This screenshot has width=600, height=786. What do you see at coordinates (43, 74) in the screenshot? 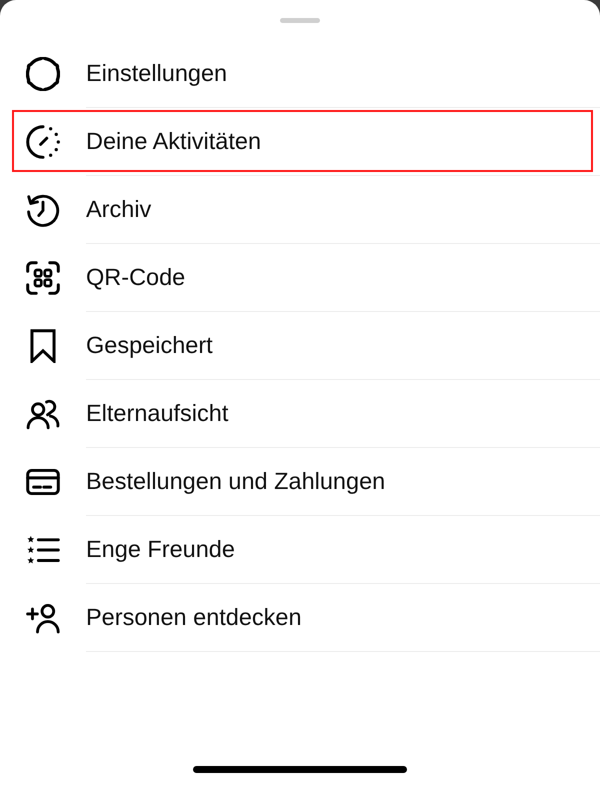
I see `gear-icon` at bounding box center [43, 74].